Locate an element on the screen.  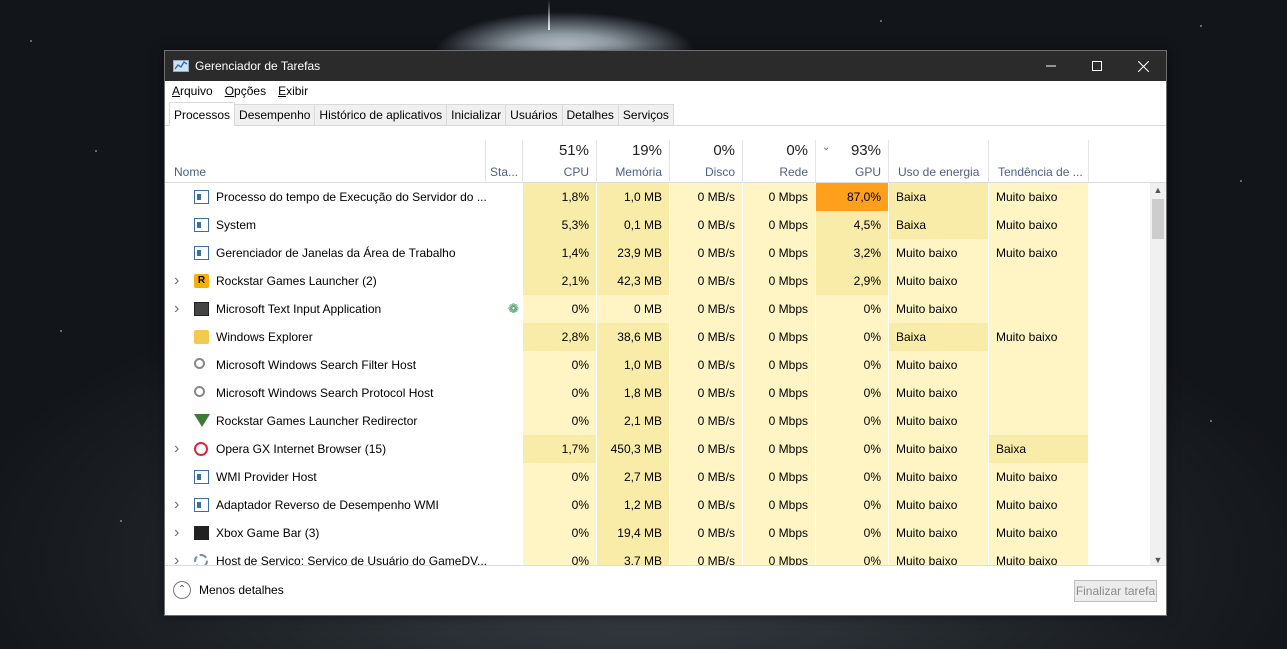
tab-detalhes: Detalhes is located at coordinates (590, 114).